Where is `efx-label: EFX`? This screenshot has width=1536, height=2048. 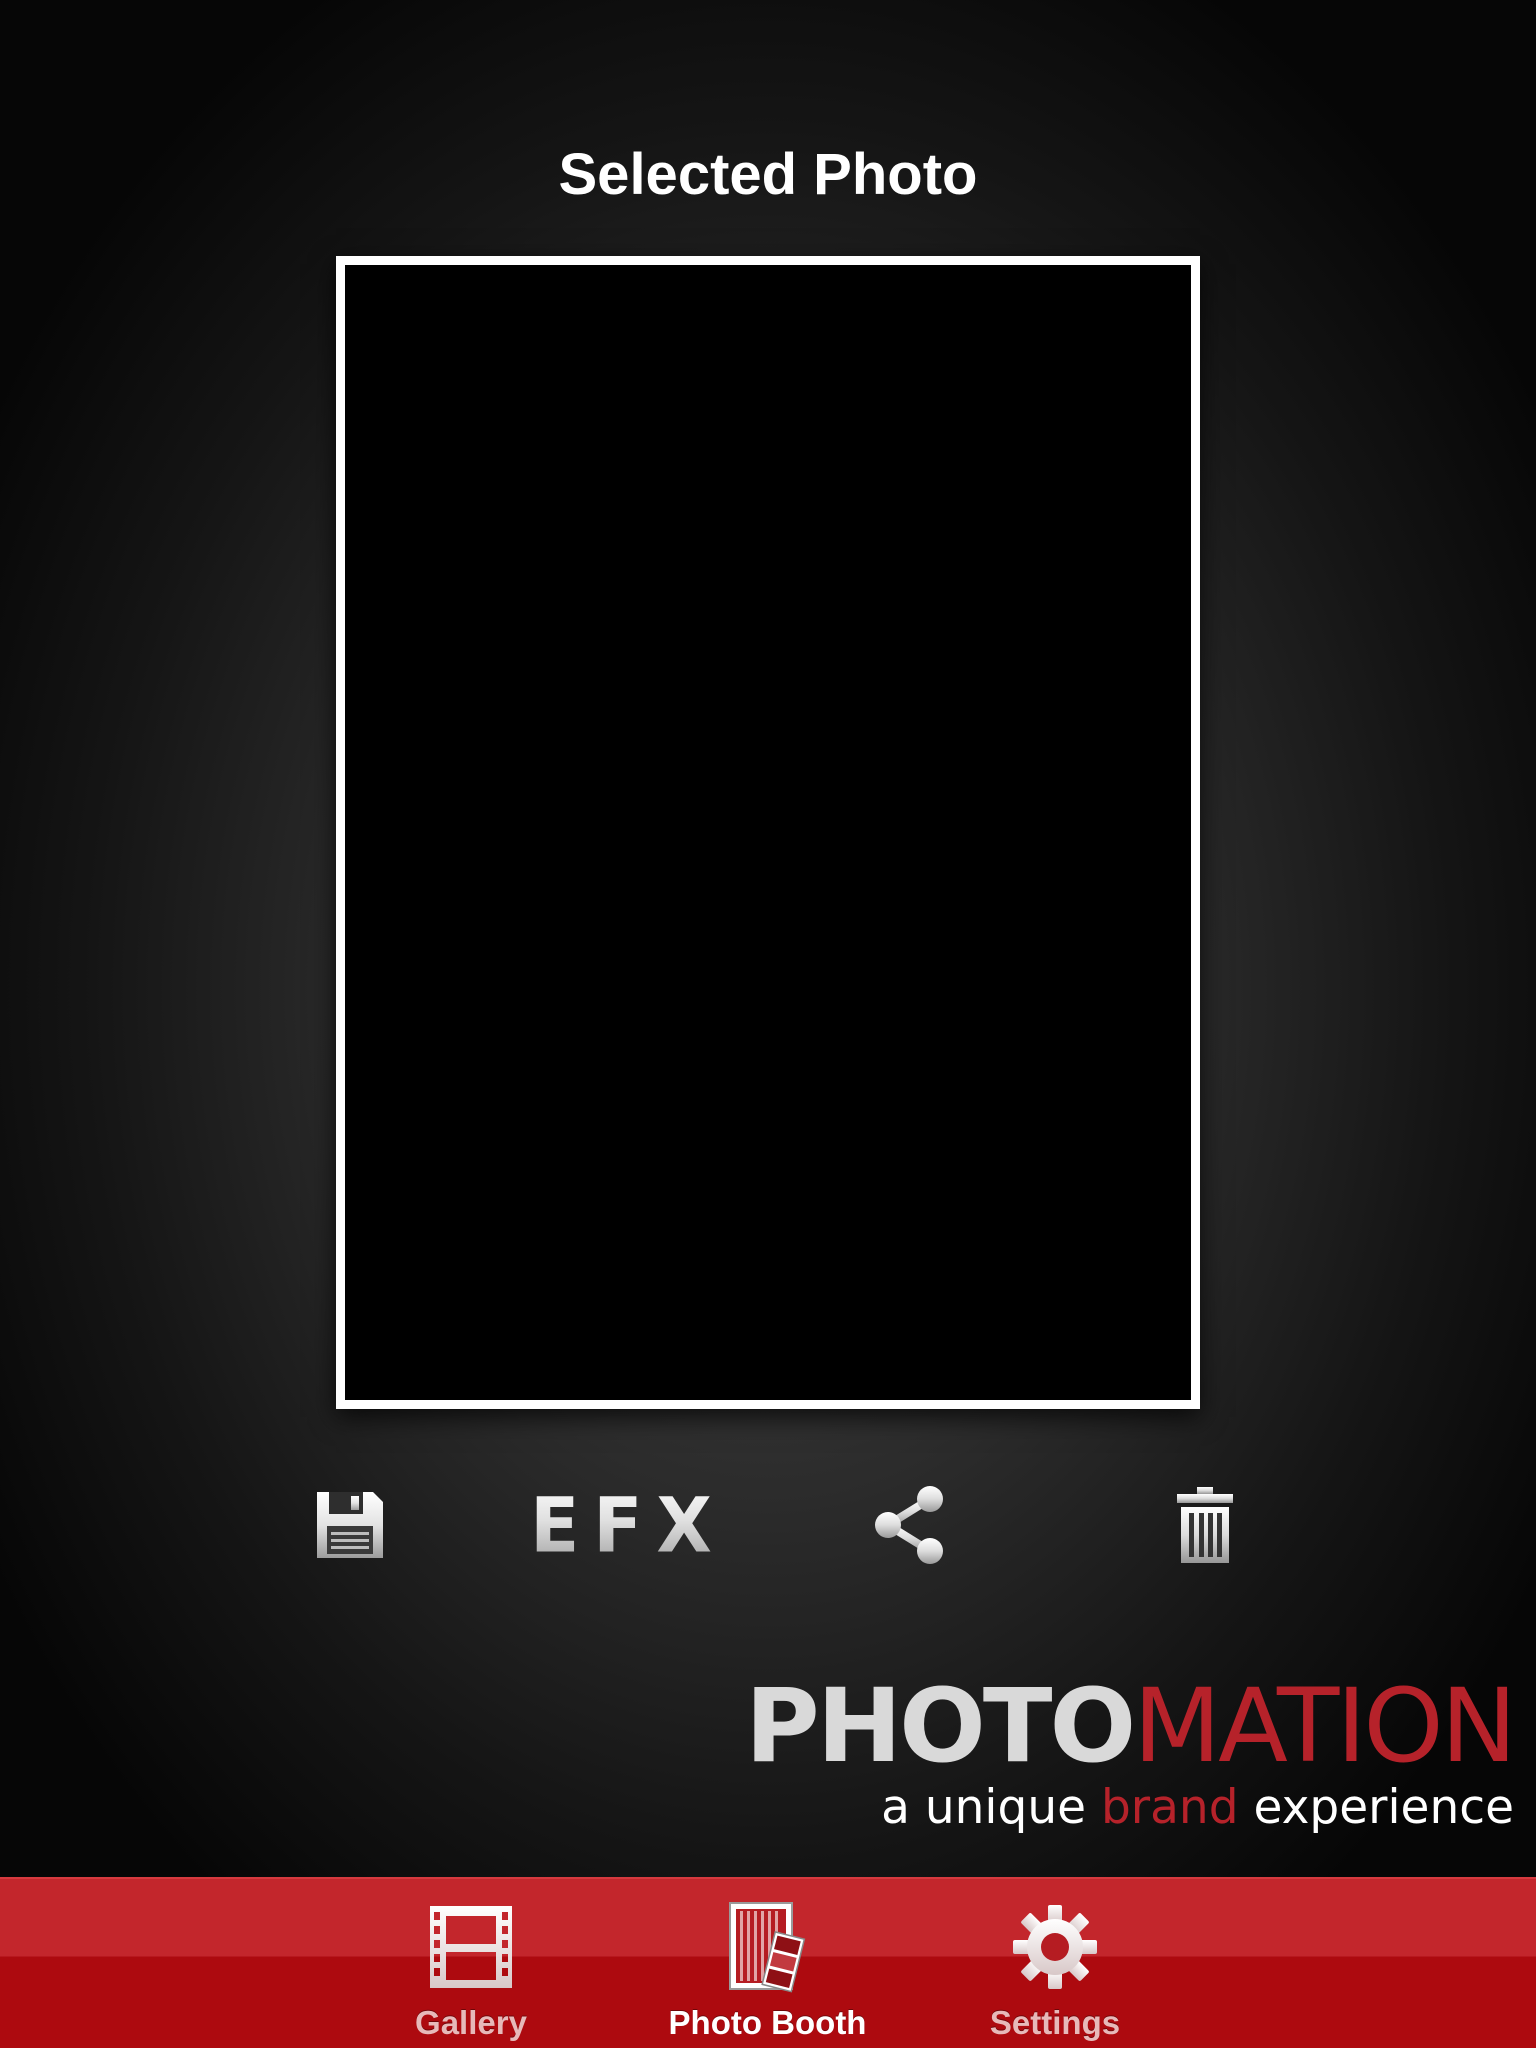
efx-label: EFX is located at coordinates (628, 1525).